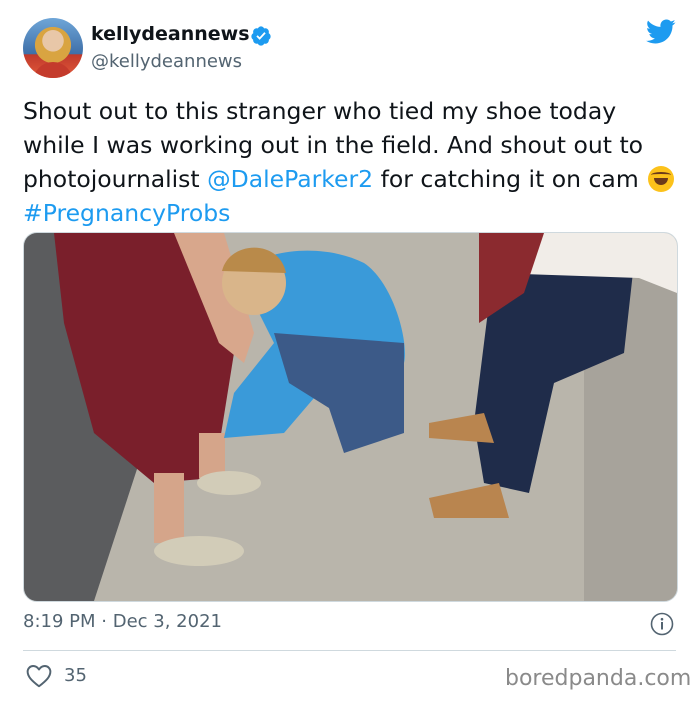 Image resolution: width=700 pixels, height=703 pixels. I want to click on verified-badge-icon, so click(261, 36).